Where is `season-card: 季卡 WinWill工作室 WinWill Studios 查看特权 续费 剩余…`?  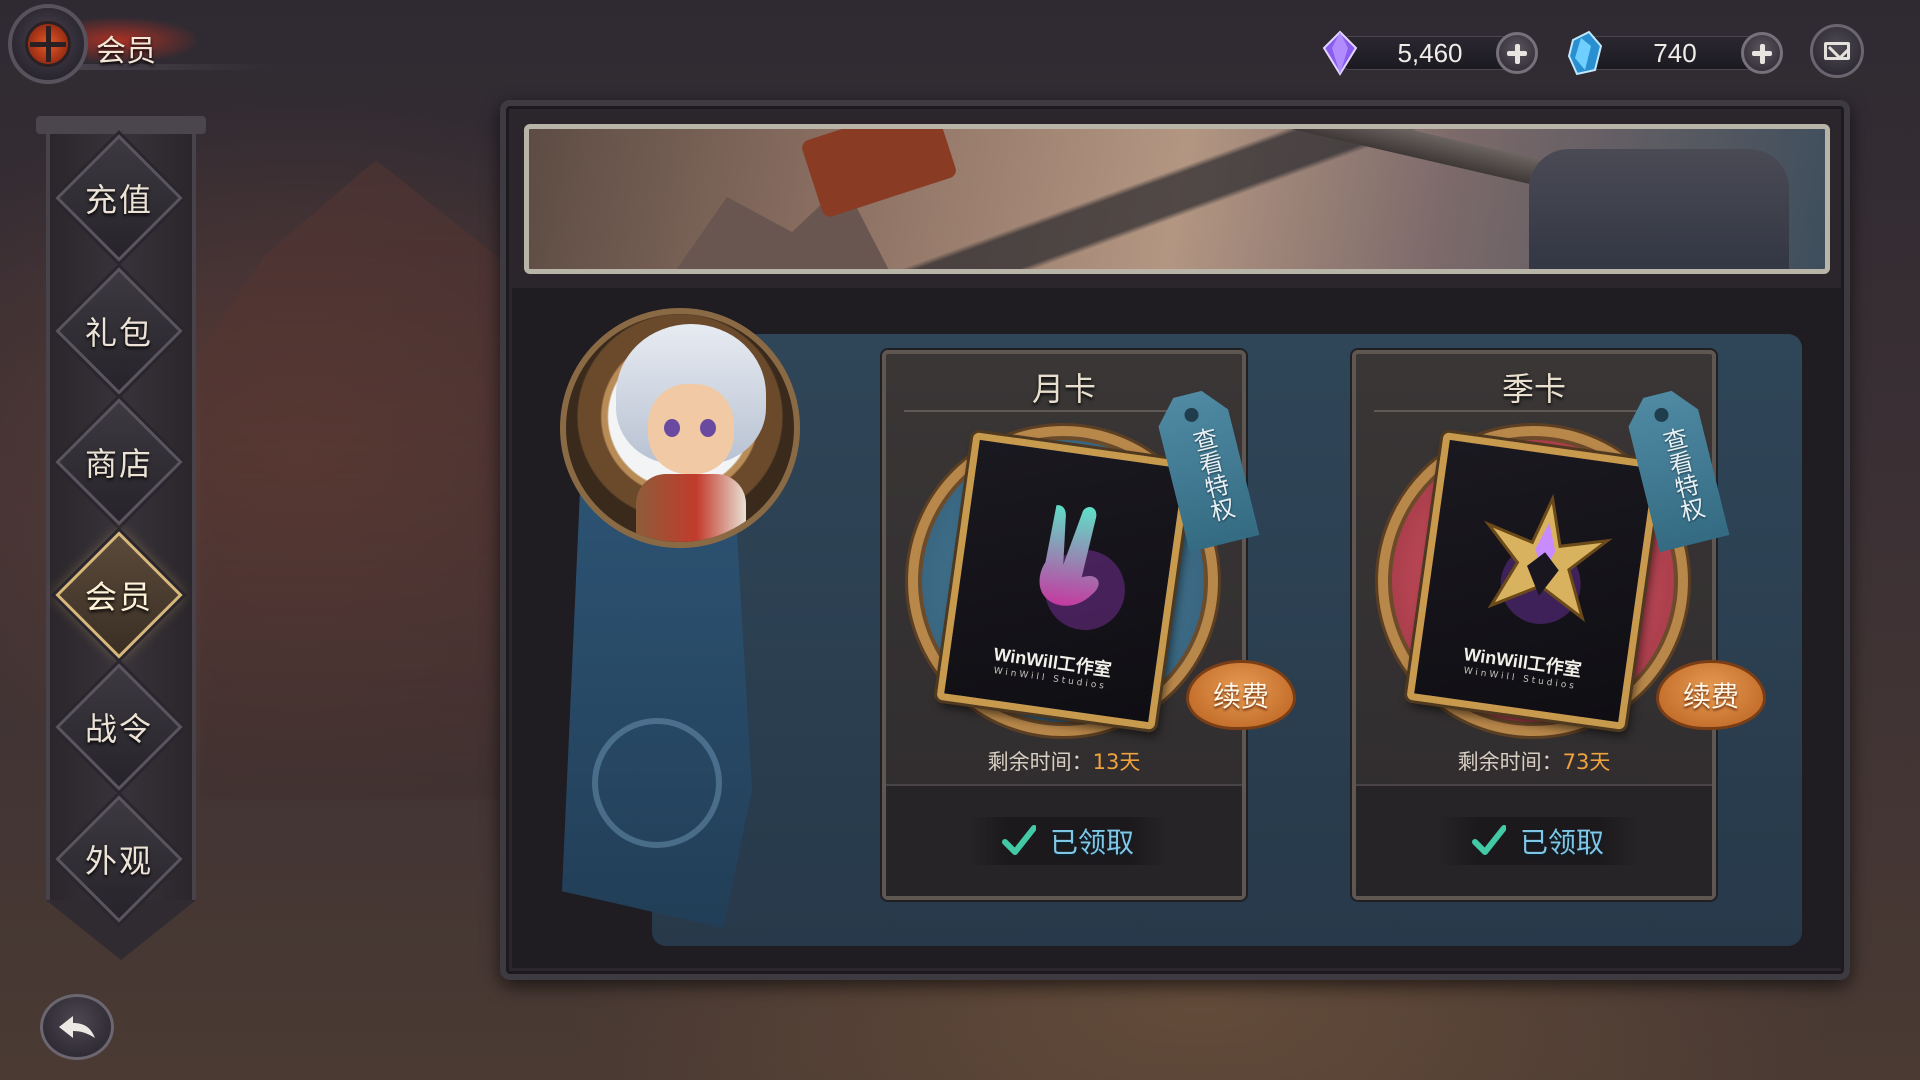
season-card: 季卡 WinWill工作室 WinWill Studios 查看特权 续费 剩余… is located at coordinates (1559, 625).